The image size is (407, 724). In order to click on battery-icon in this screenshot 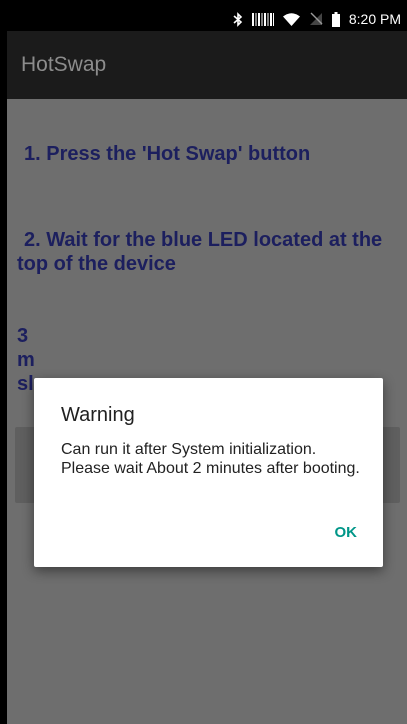, I will do `click(335, 19)`.